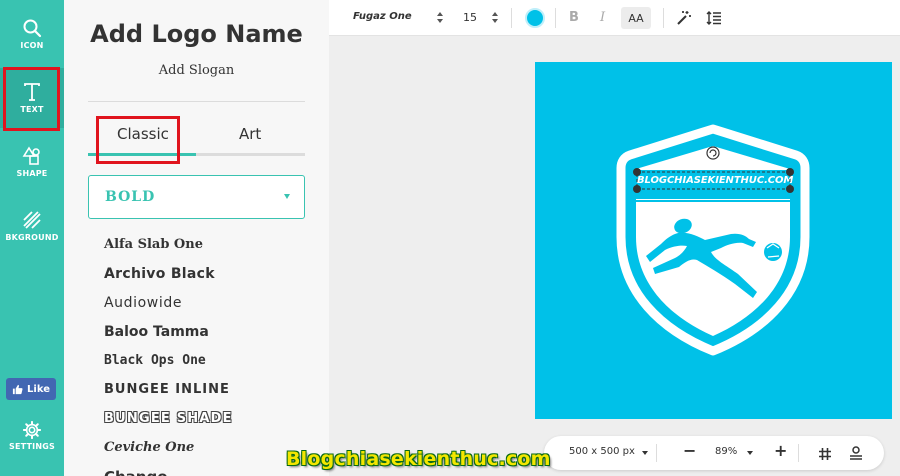 This screenshot has width=900, height=476. Describe the element at coordinates (825, 455) in the screenshot. I see `grid-icon` at that location.